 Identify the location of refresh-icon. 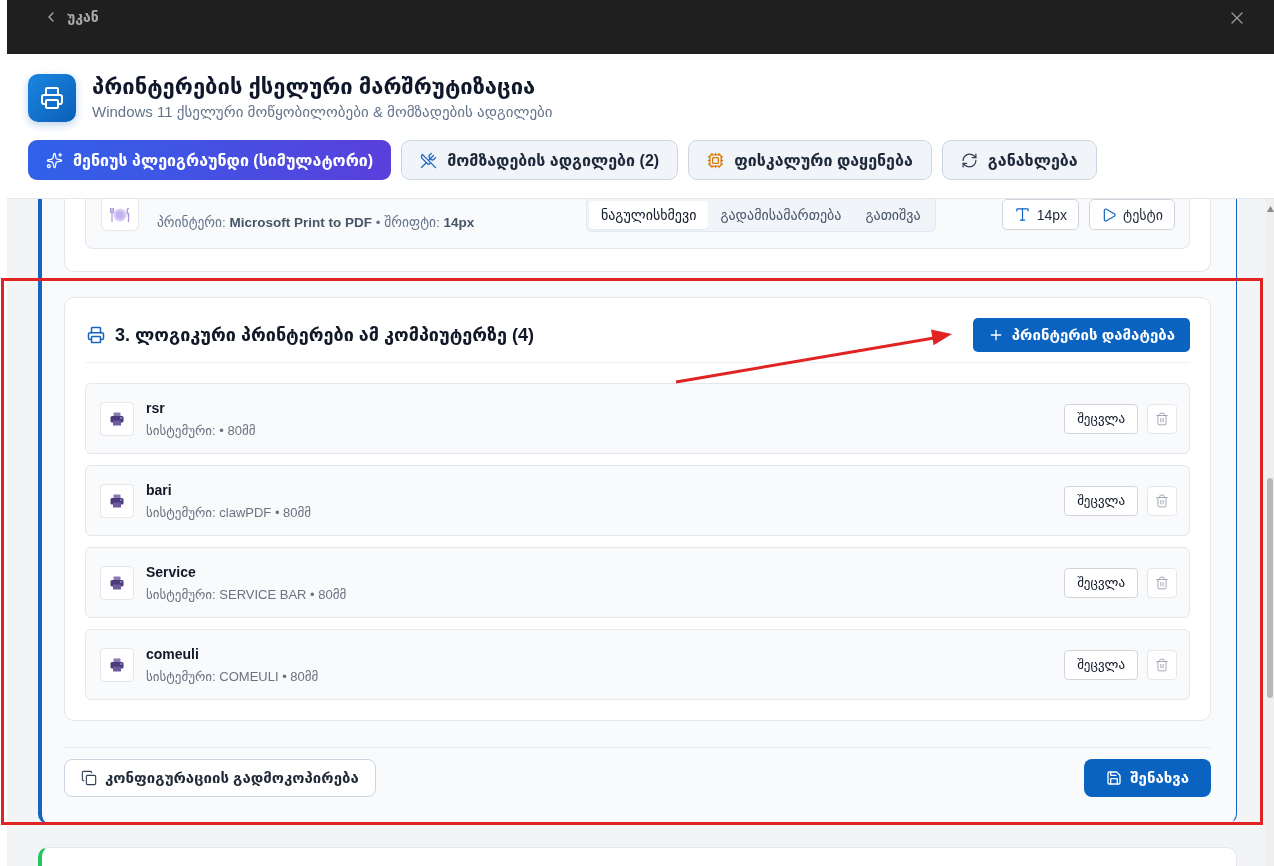
(969, 160).